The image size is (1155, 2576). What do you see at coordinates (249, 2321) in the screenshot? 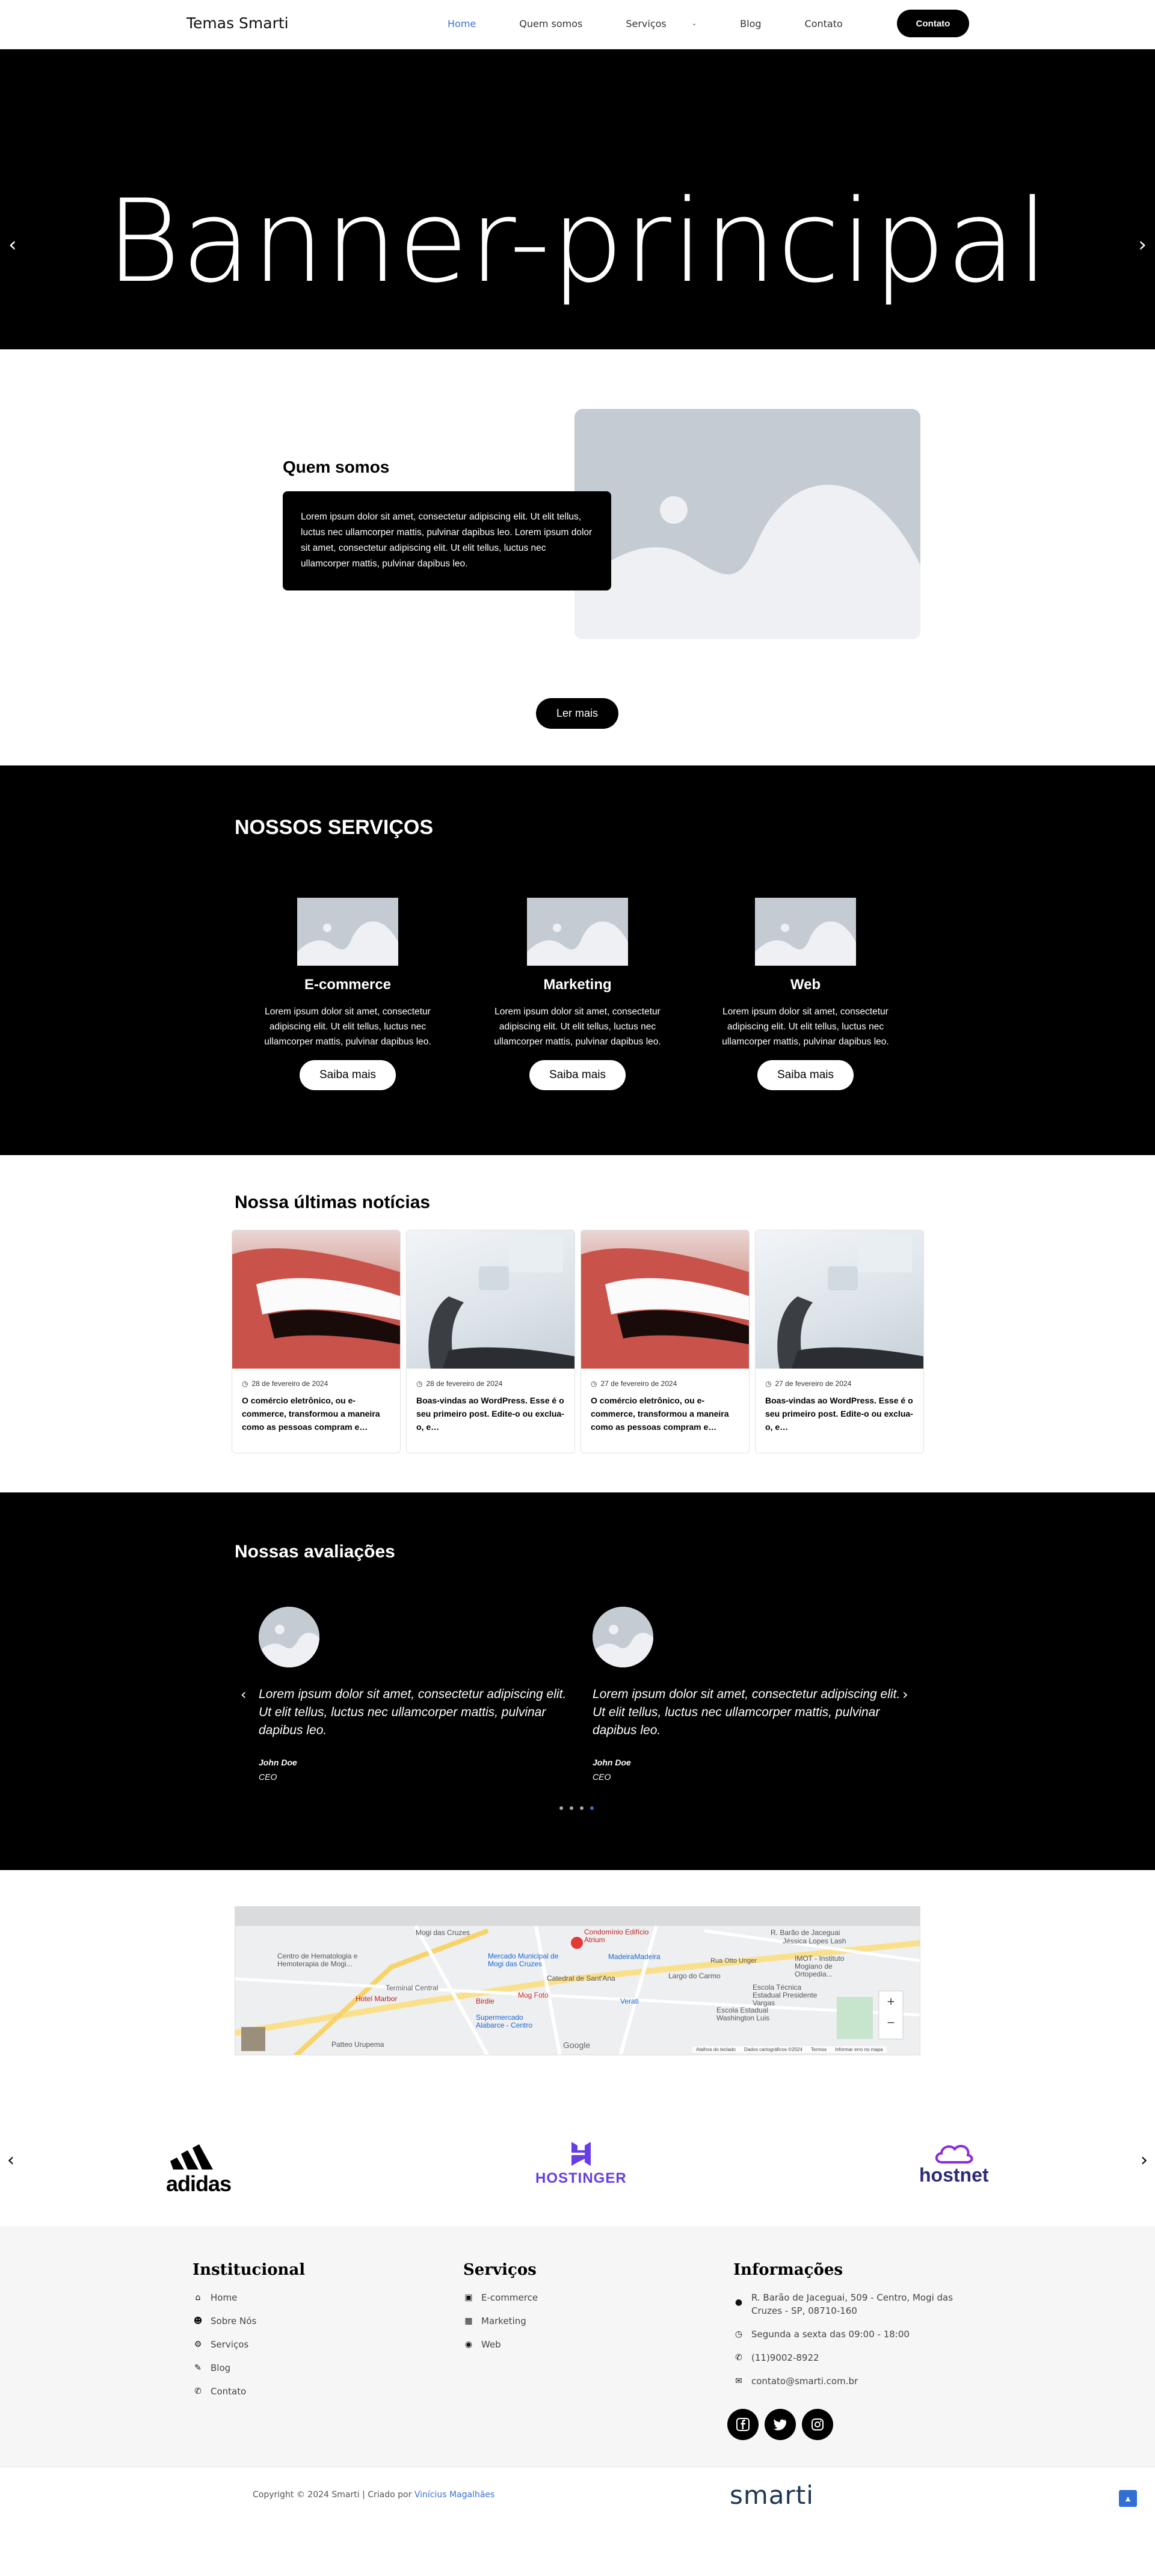
I see `footer-link-sobre: ☻ Sobre Nós` at bounding box center [249, 2321].